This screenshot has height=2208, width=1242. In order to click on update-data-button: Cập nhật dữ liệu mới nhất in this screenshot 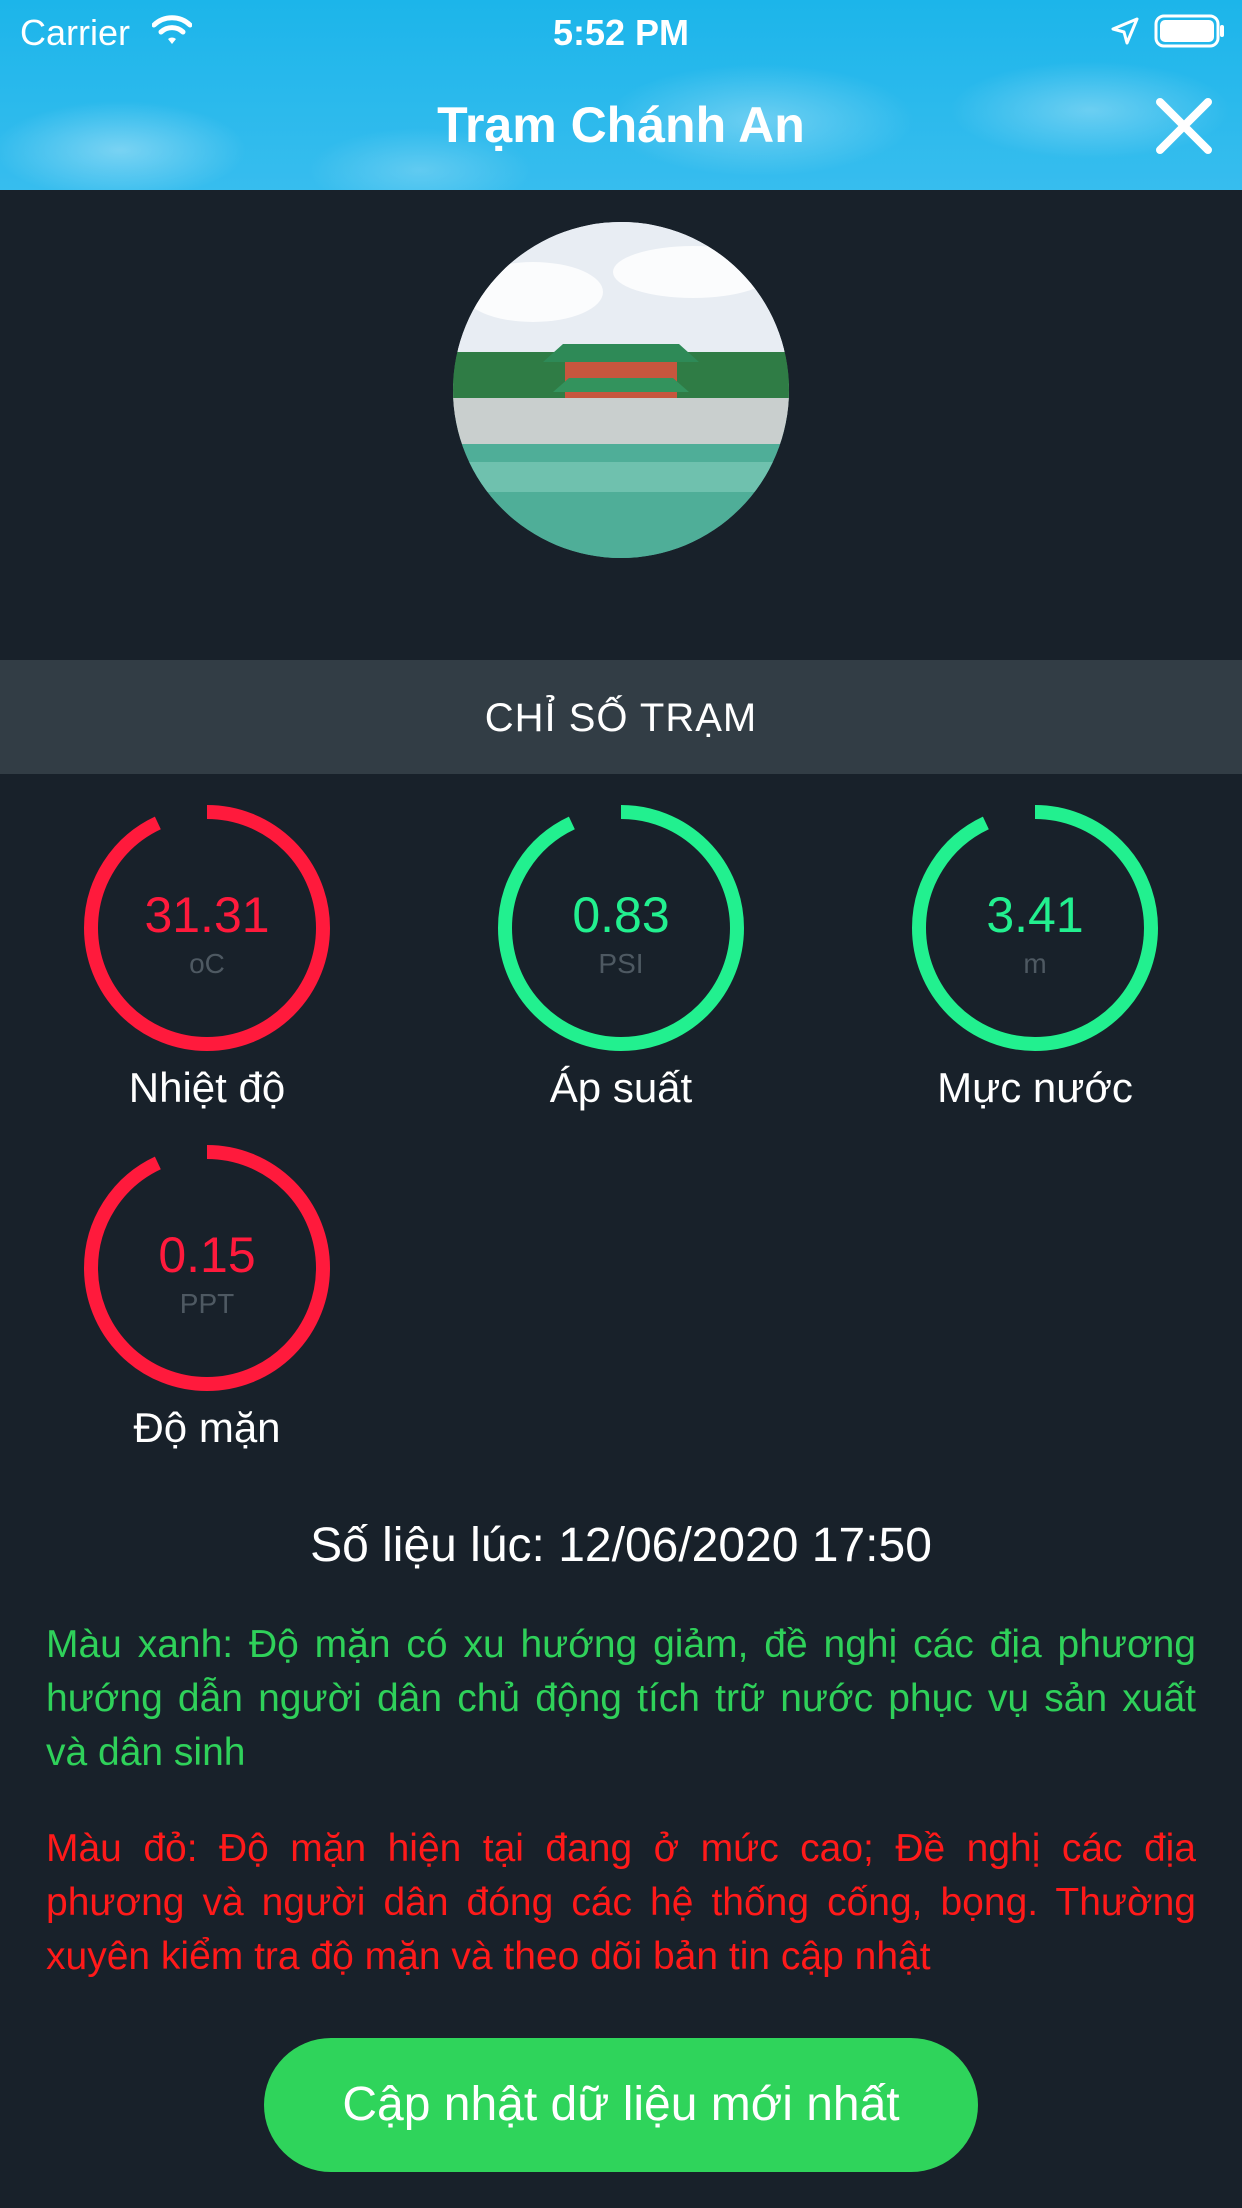, I will do `click(621, 2105)`.